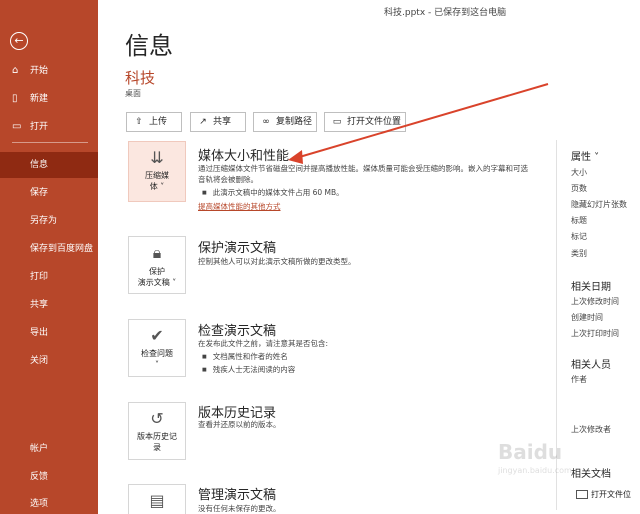  What do you see at coordinates (591, 429) in the screenshot?
I see `last-modified-by-label: 上次修改者` at bounding box center [591, 429].